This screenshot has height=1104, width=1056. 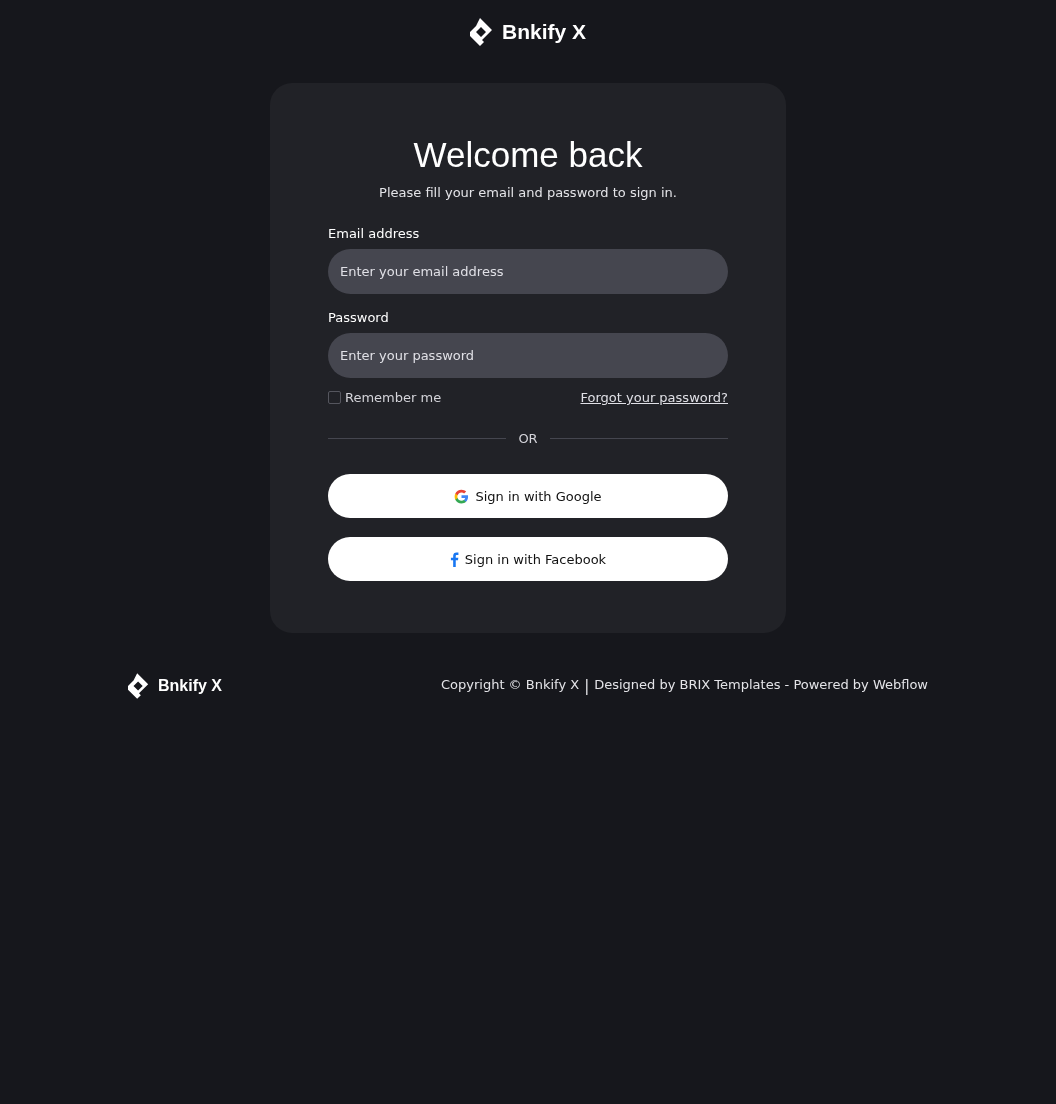 What do you see at coordinates (359, 317) in the screenshot?
I see `field-label: Password` at bounding box center [359, 317].